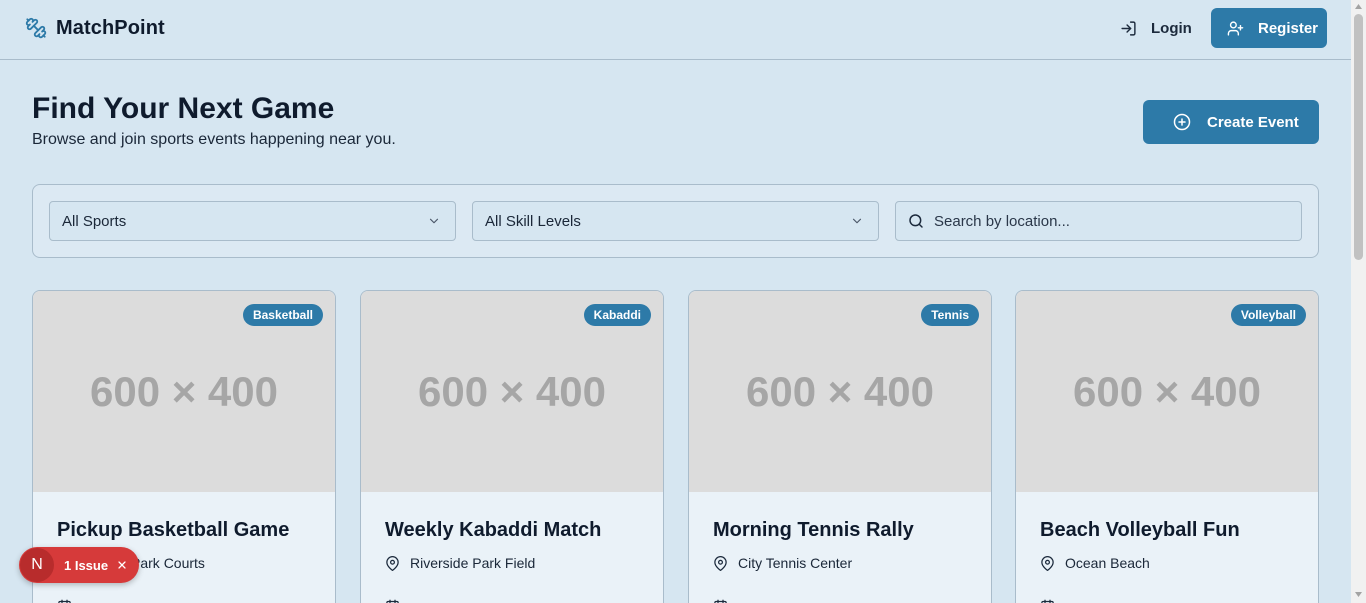 The width and height of the screenshot is (1366, 603). What do you see at coordinates (1358, 6) in the screenshot?
I see `scroll-up-arrow-icon` at bounding box center [1358, 6].